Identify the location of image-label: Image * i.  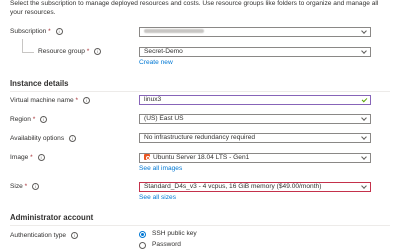
(27, 158).